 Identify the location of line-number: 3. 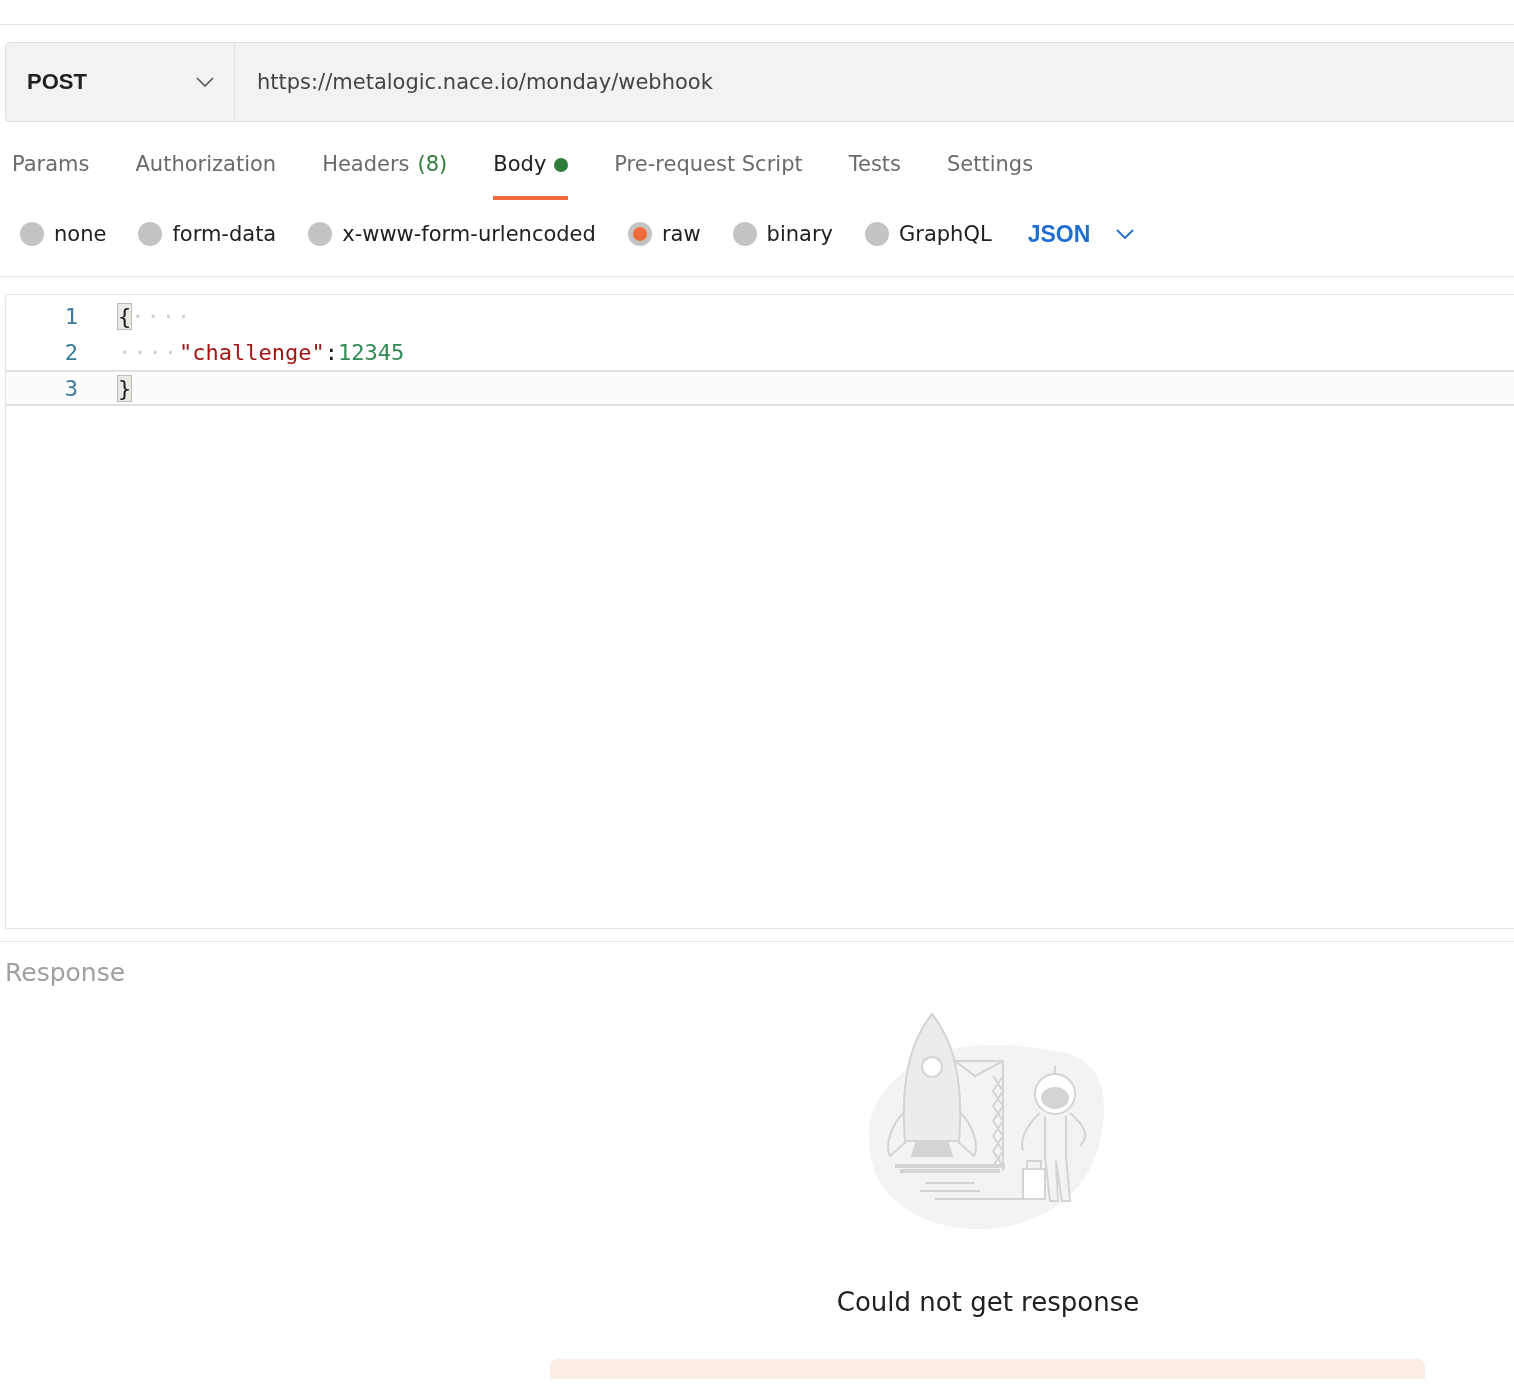
(71, 388).